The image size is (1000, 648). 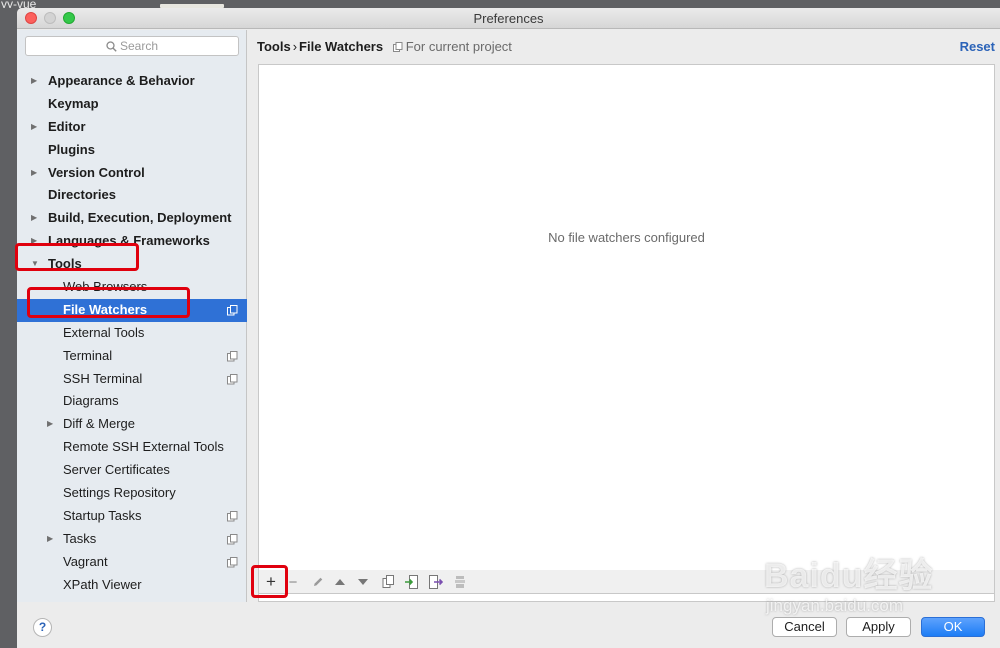 I want to click on export-icon, so click(x=436, y=582).